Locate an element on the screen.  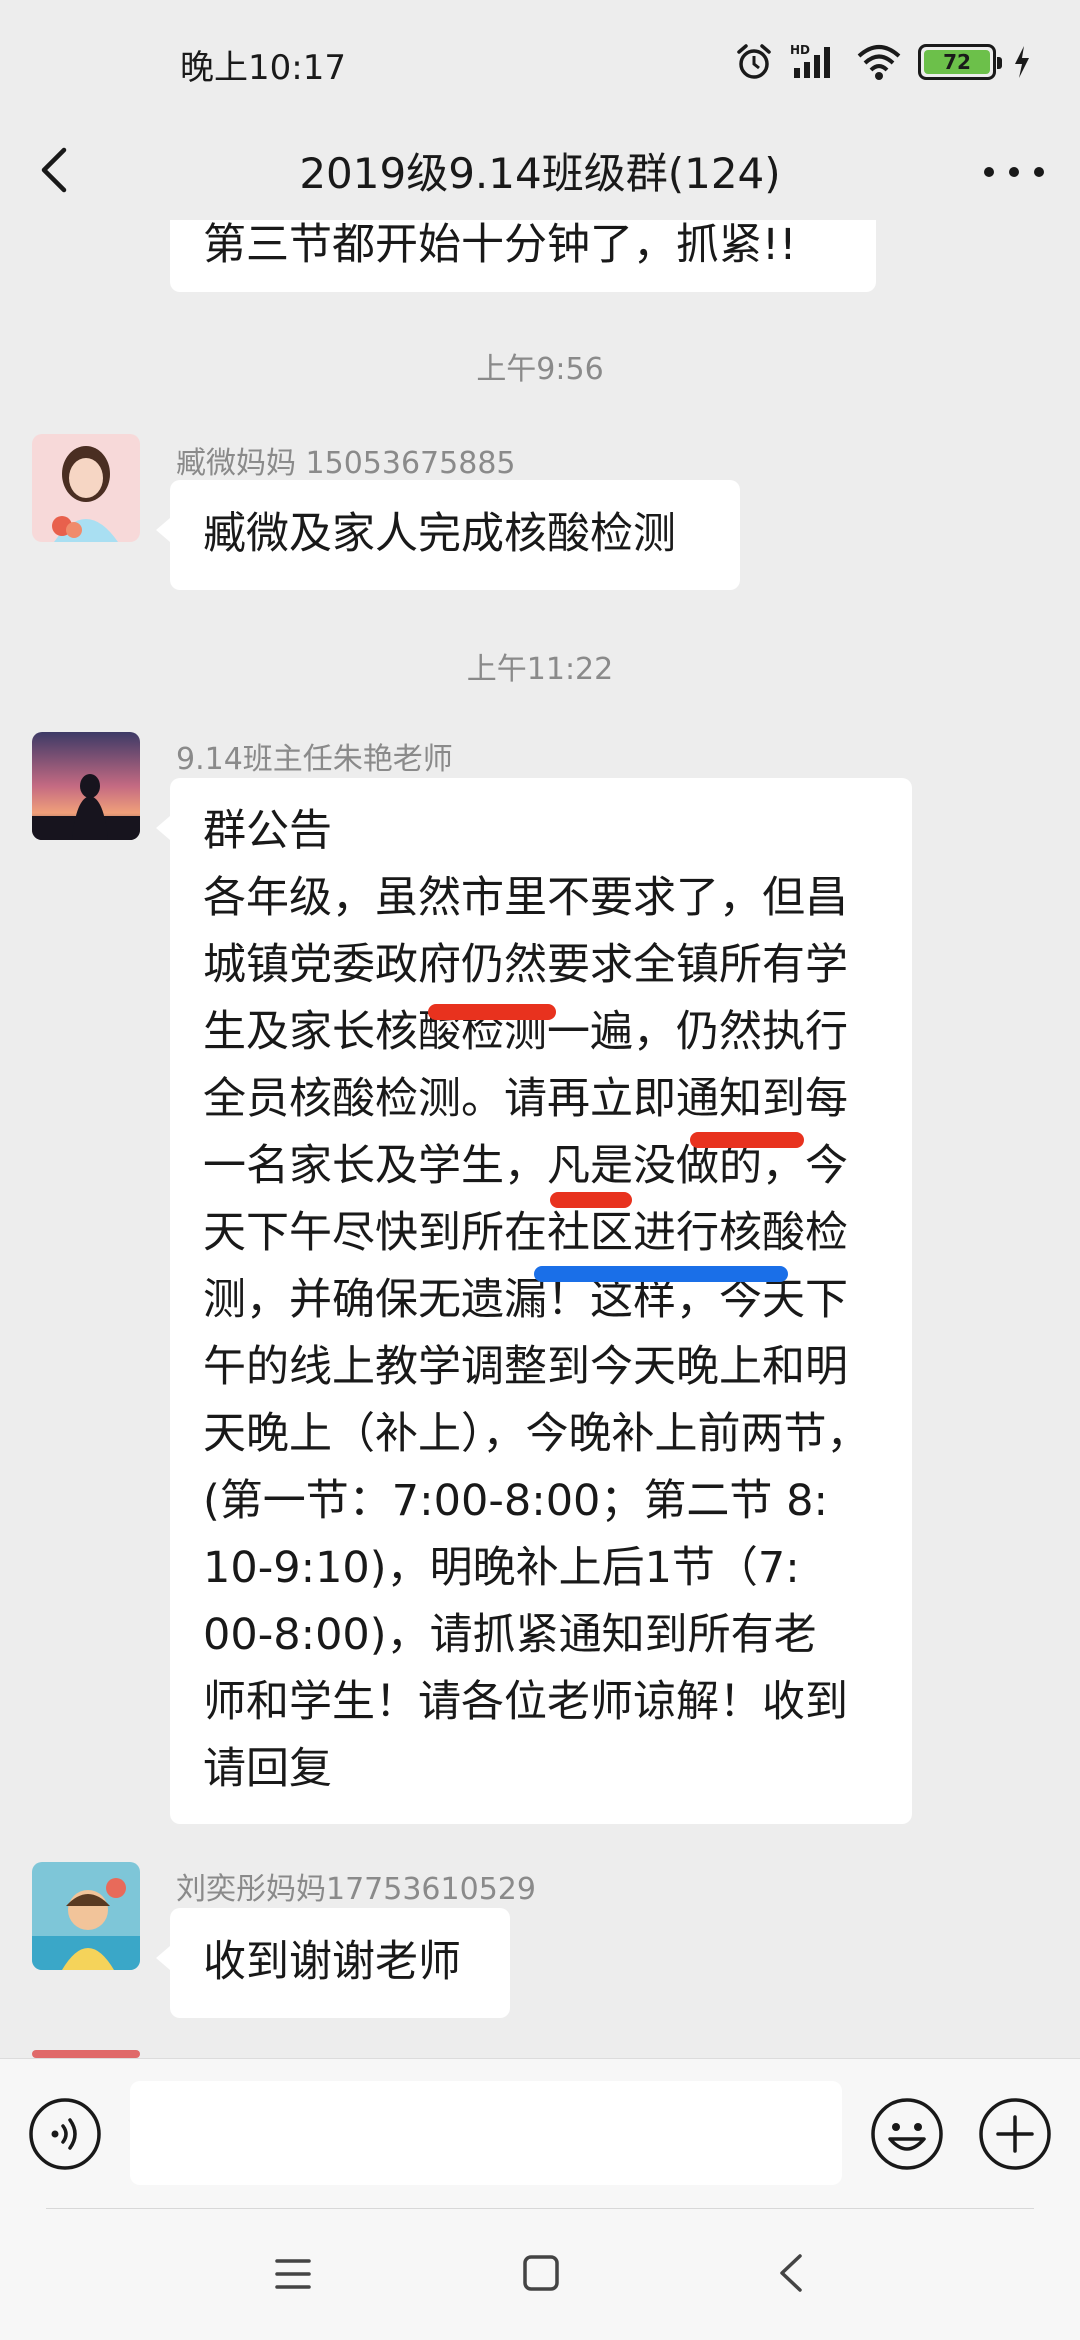
message-bubble: 收到谢谢老师 is located at coordinates (333, 1963).